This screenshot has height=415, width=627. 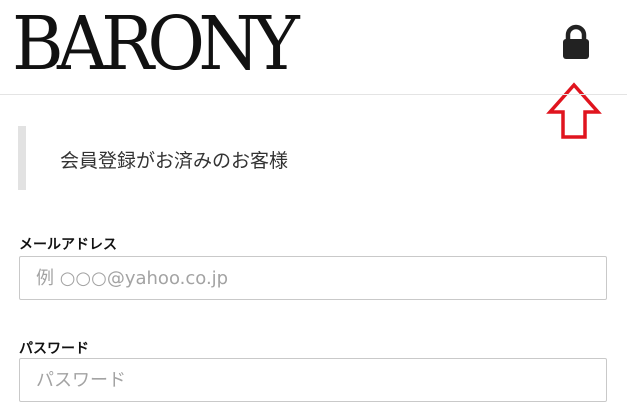 What do you see at coordinates (68, 245) in the screenshot?
I see `email-label: メールアドレス` at bounding box center [68, 245].